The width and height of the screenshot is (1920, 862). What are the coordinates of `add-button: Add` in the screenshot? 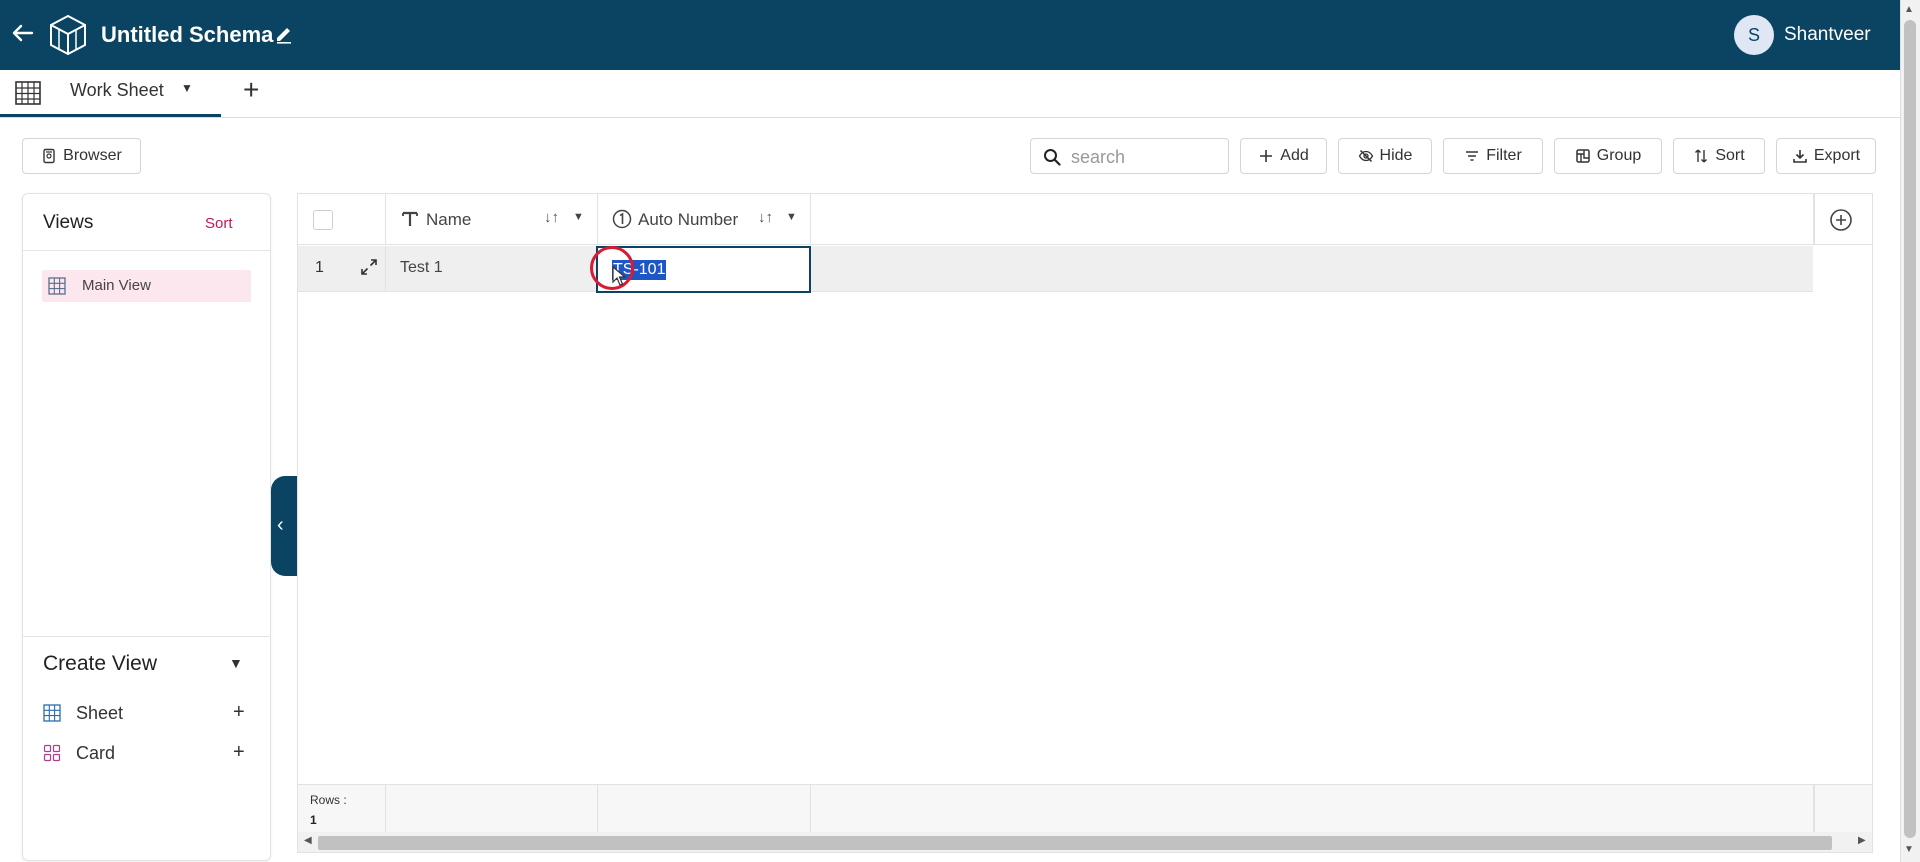 It's located at (1283, 156).